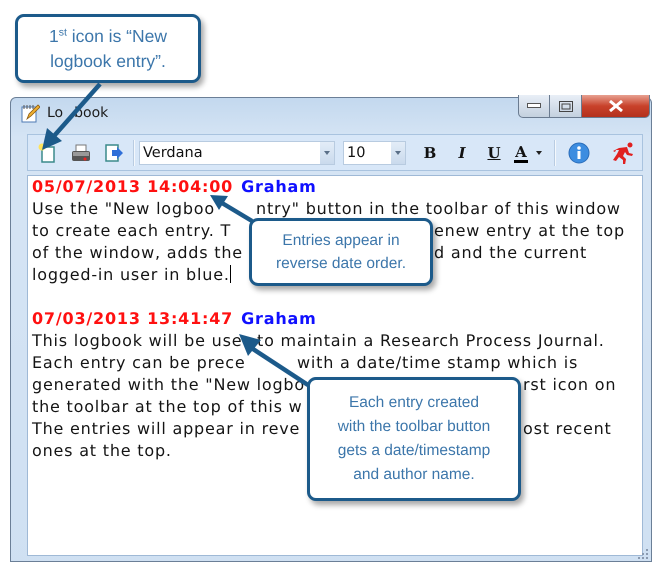  Describe the element at coordinates (166, 429) in the screenshot. I see `entry-text: The entries will appear in reve` at that location.